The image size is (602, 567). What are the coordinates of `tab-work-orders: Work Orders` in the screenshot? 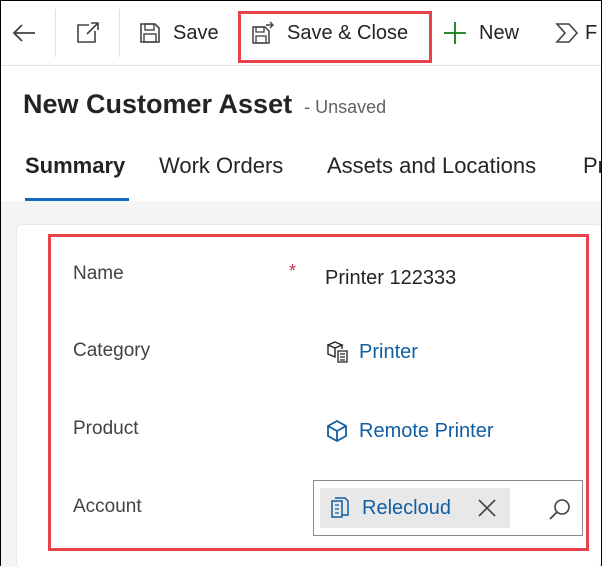 It's located at (221, 166).